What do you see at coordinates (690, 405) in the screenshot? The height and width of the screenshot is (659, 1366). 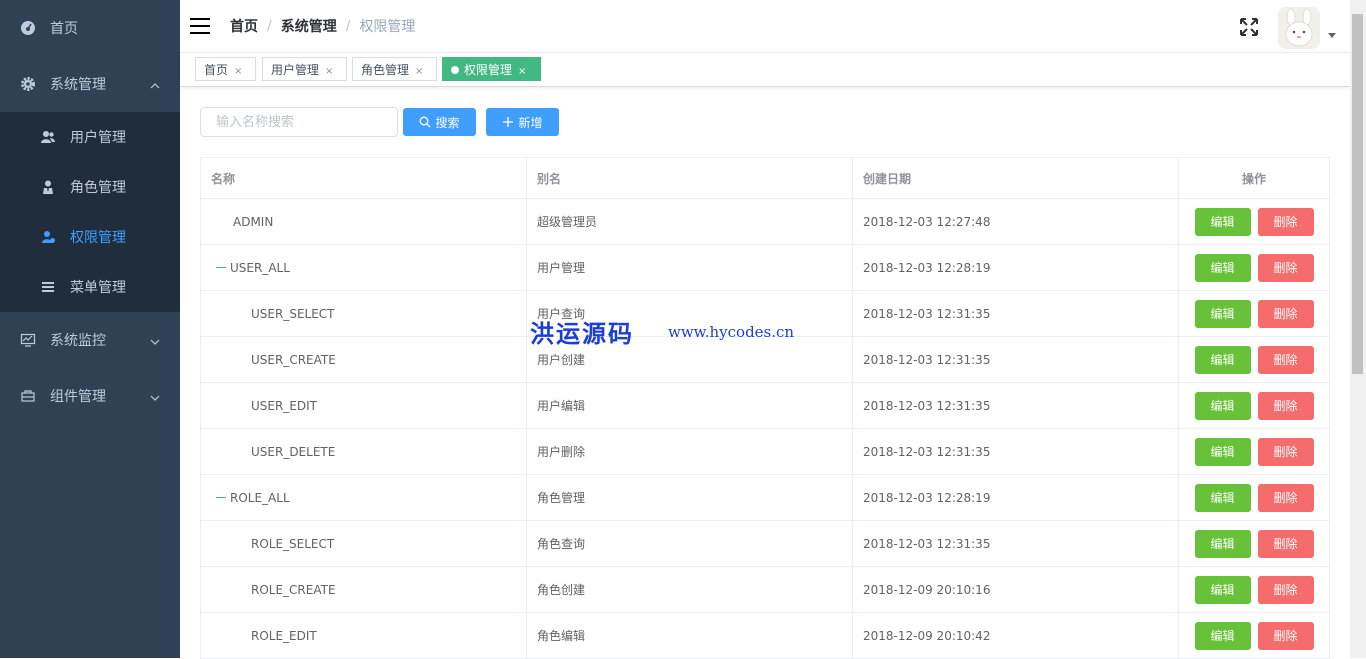 I see `cell-alias: 用户编辑` at bounding box center [690, 405].